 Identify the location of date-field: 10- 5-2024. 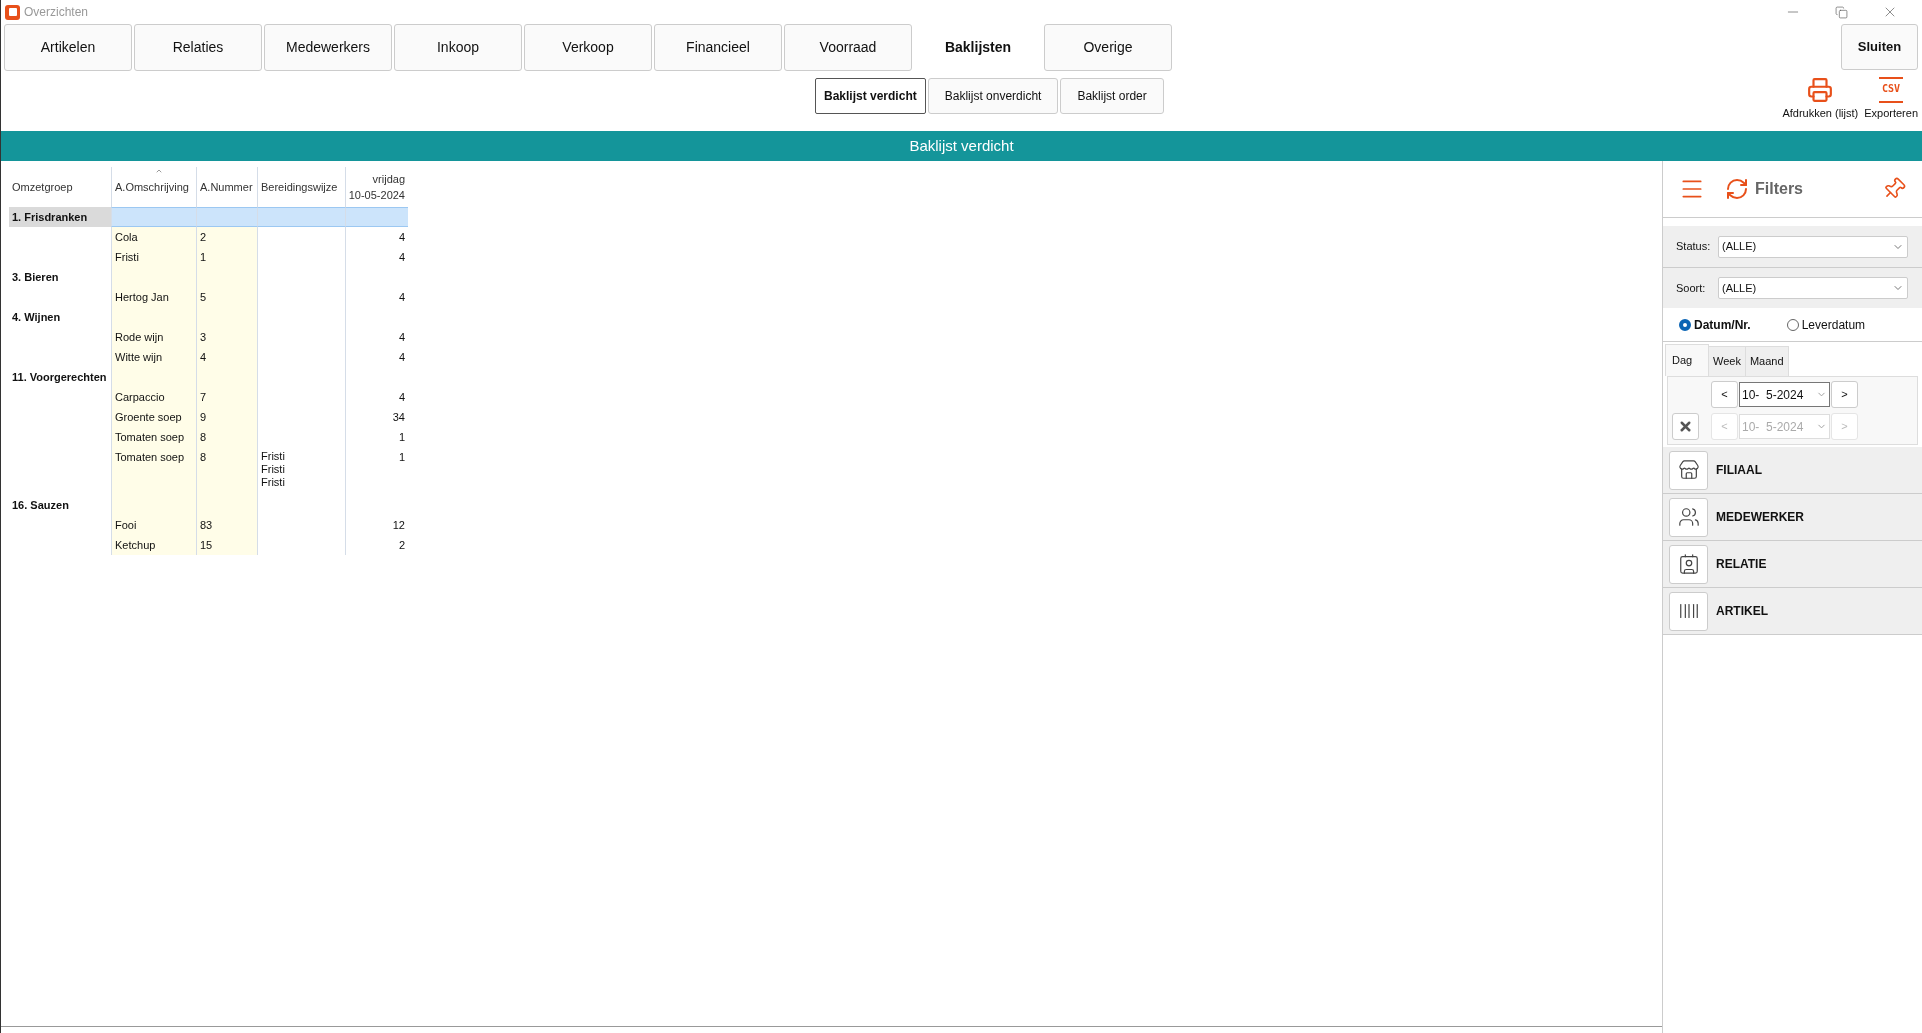
(1784, 394).